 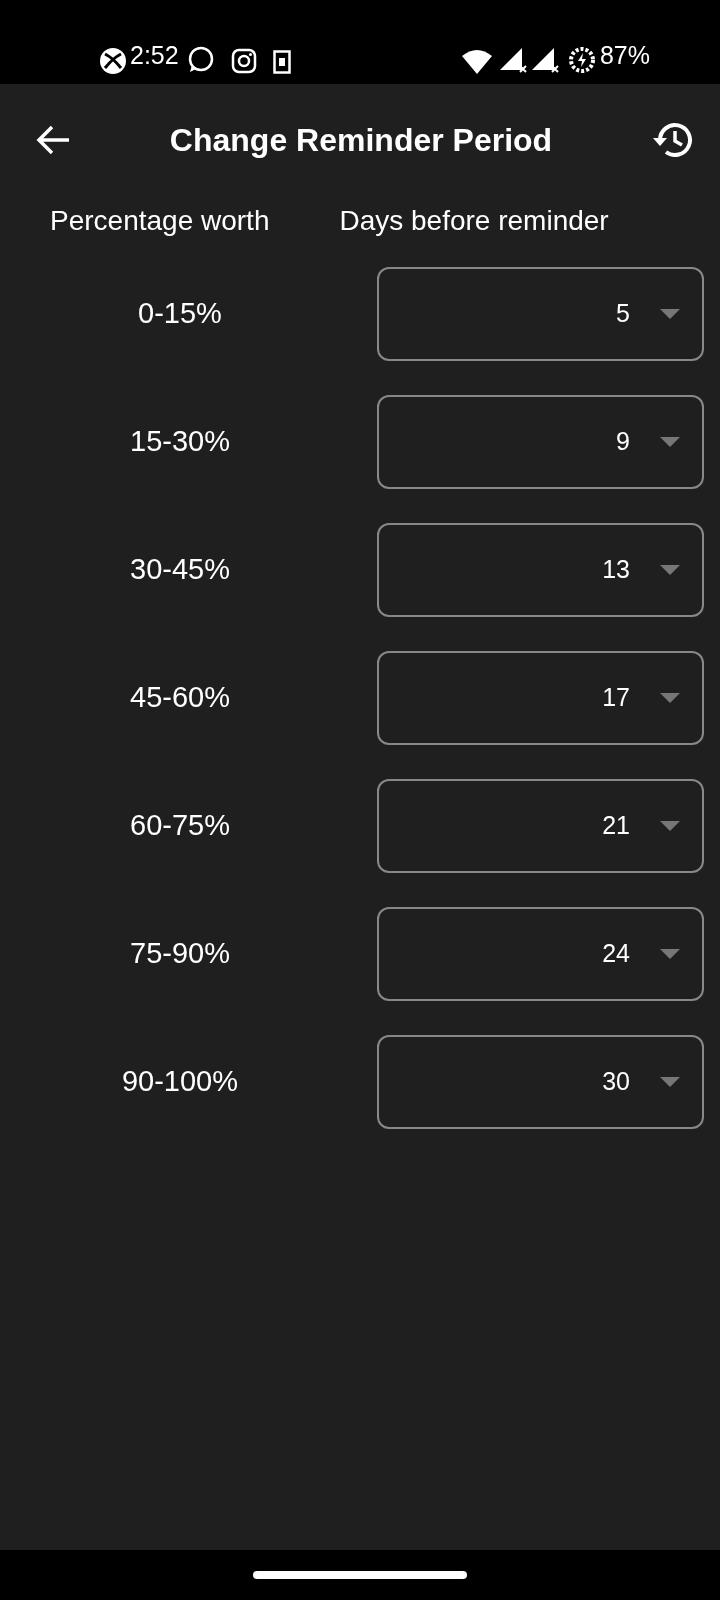 What do you see at coordinates (540, 314) in the screenshot?
I see `days-dropdown: 5` at bounding box center [540, 314].